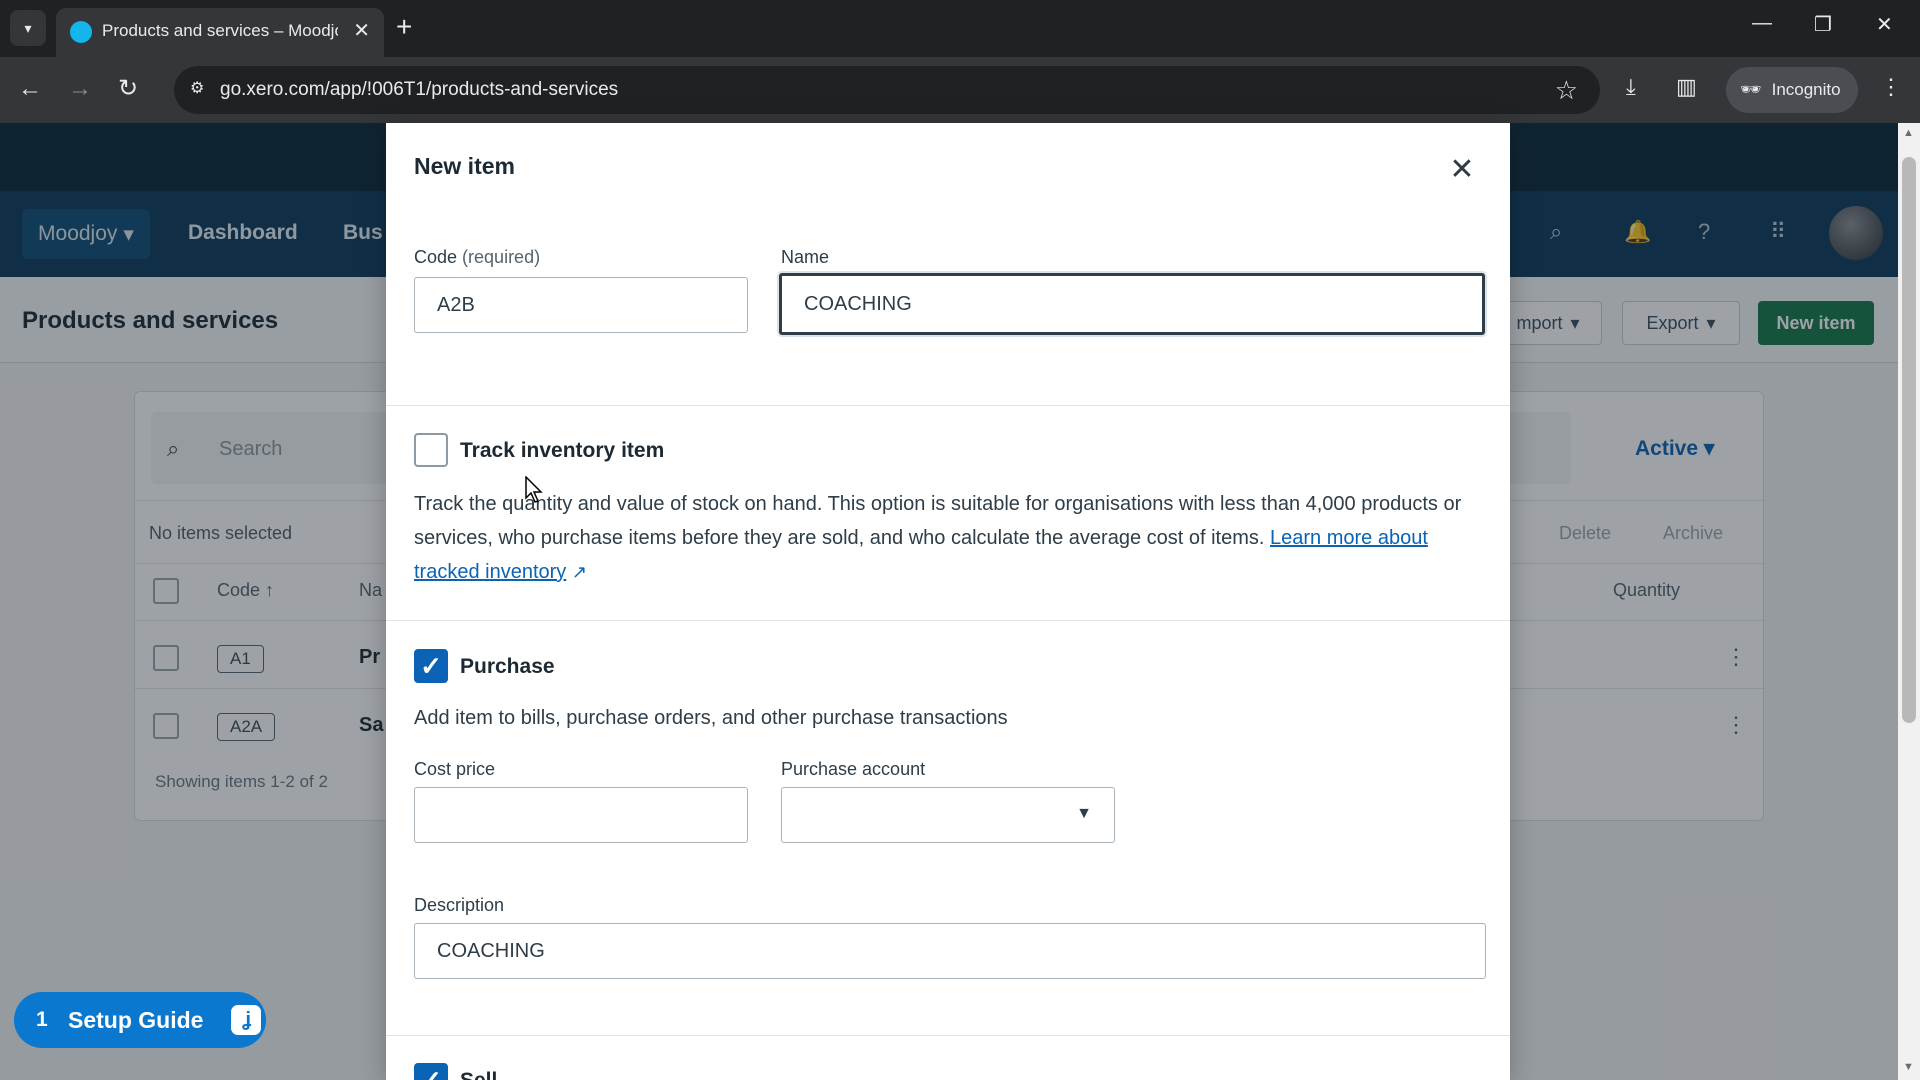 Image resolution: width=1920 pixels, height=1080 pixels. What do you see at coordinates (361, 30) in the screenshot?
I see `tab-close-icon: ✕` at bounding box center [361, 30].